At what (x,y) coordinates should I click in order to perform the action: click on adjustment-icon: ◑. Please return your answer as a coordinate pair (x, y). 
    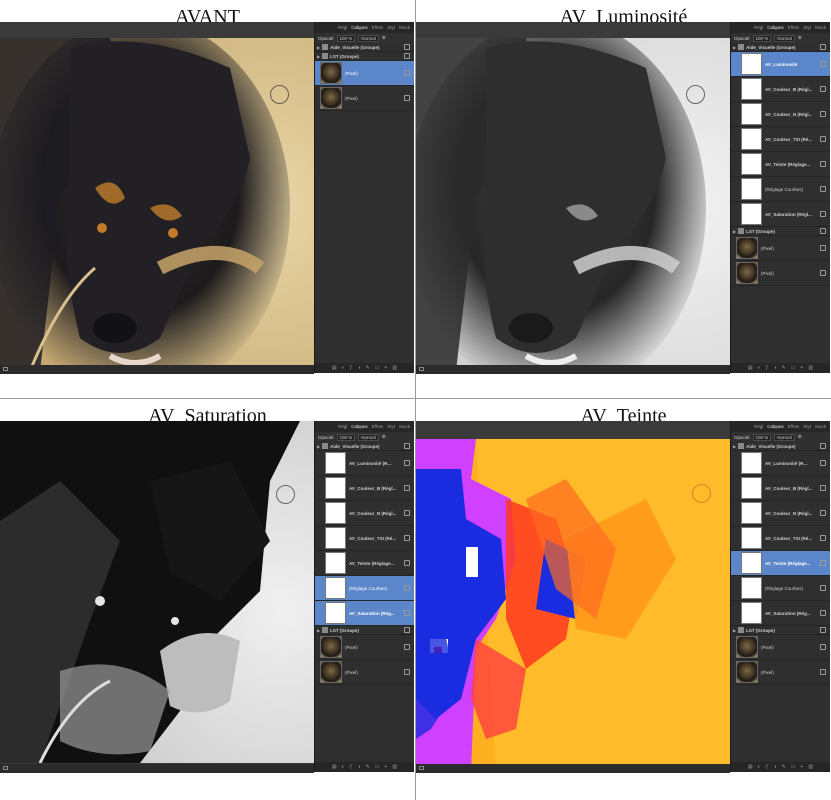
    Looking at the image, I should click on (774, 368).